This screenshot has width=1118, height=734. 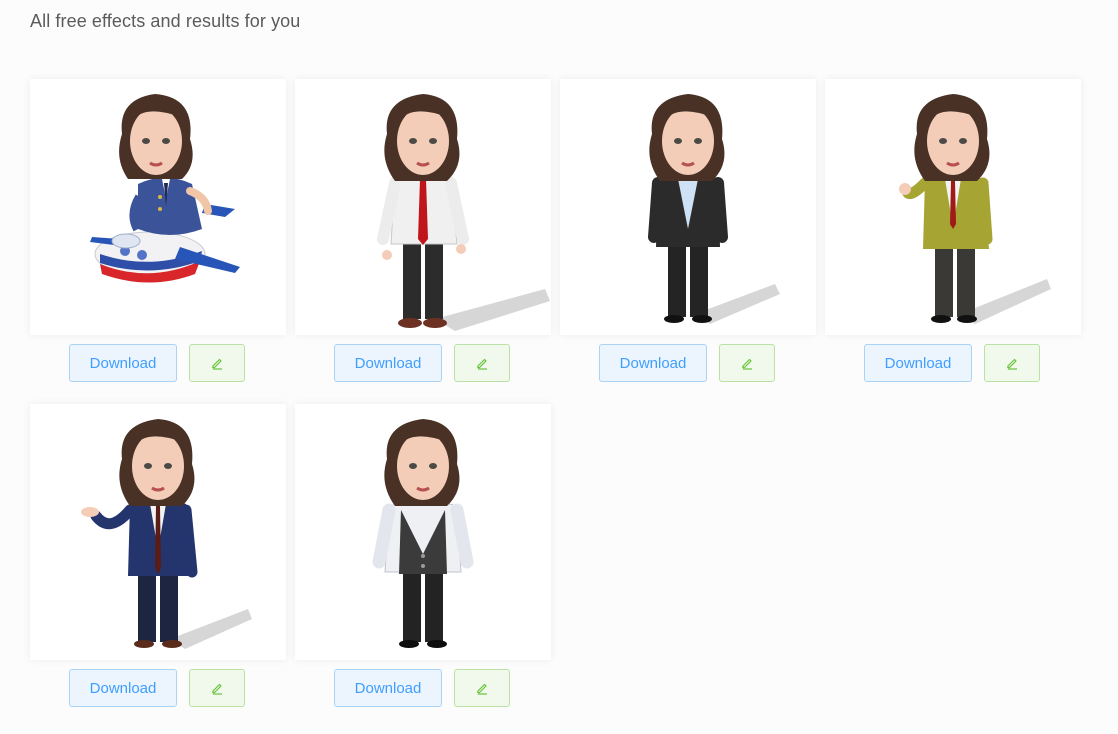 I want to click on avatar-black-vest-image, so click(x=423, y=533).